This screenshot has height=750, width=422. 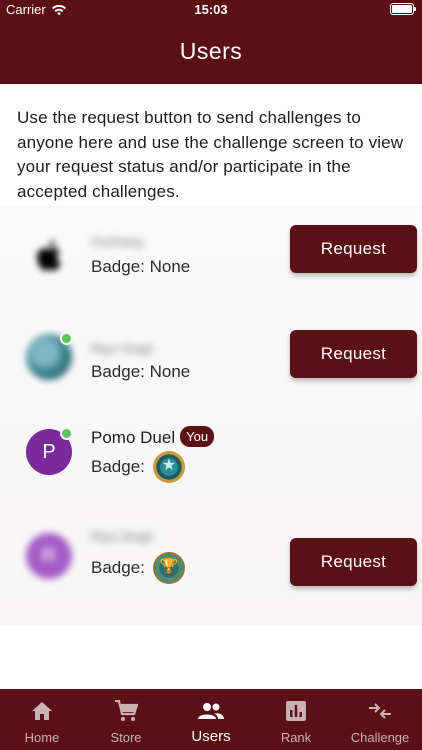 What do you see at coordinates (49, 255) in the screenshot?
I see `apple-avatar` at bounding box center [49, 255].